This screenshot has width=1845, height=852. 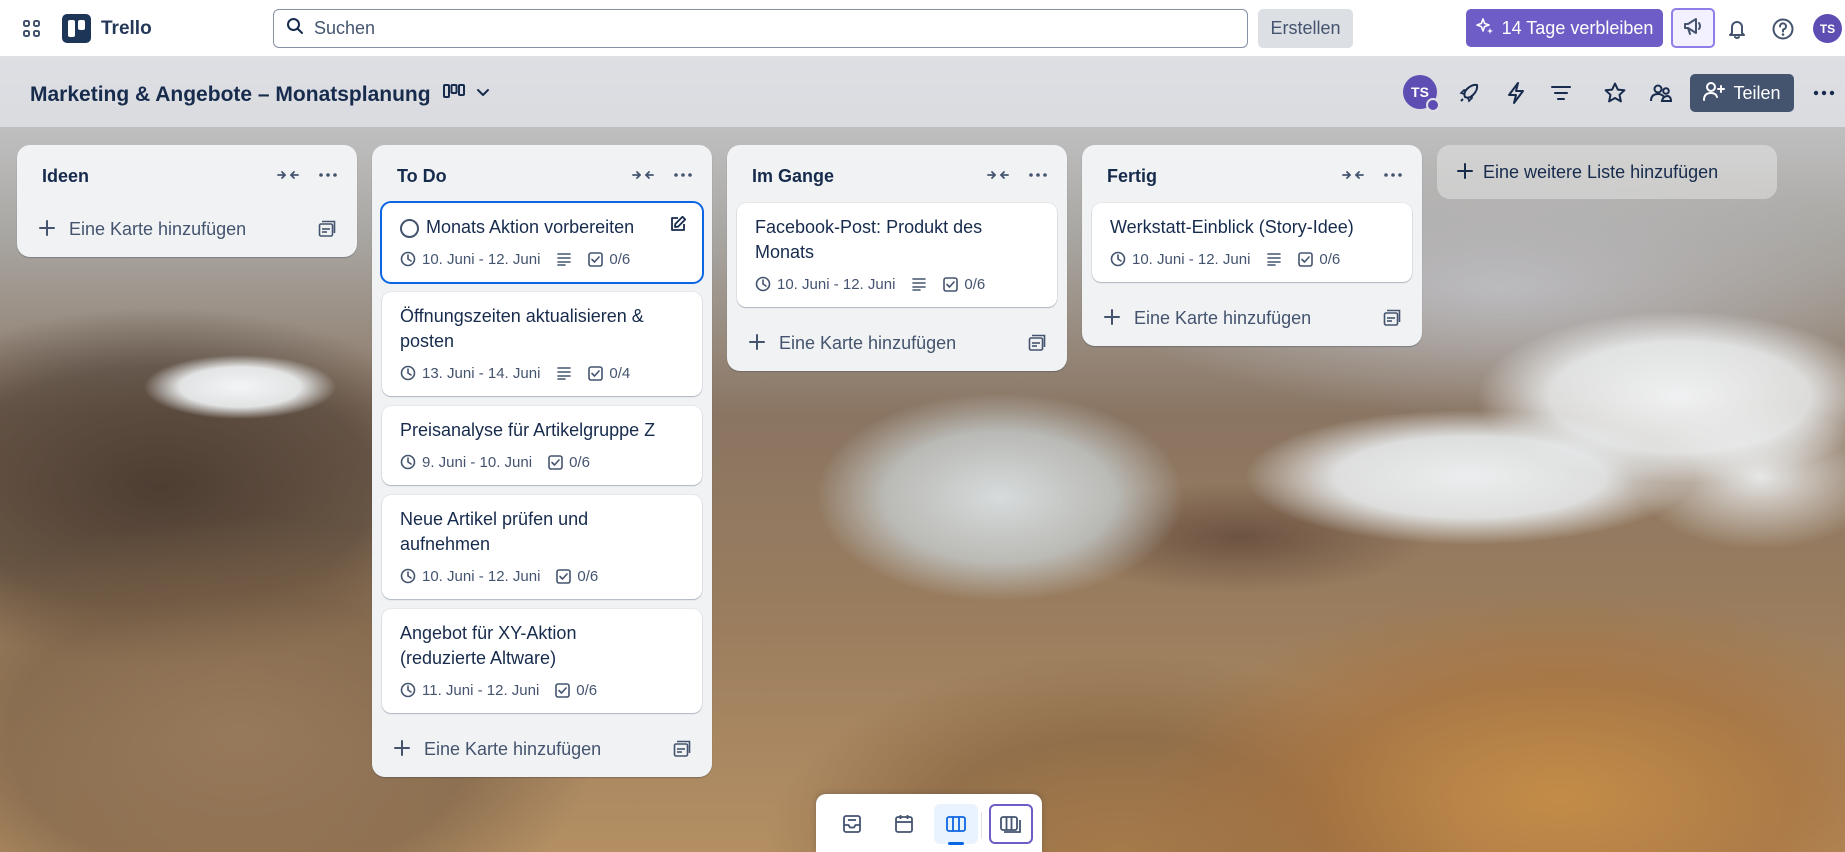 I want to click on card-dates: 10. Juni - 12. Juni, so click(x=836, y=284).